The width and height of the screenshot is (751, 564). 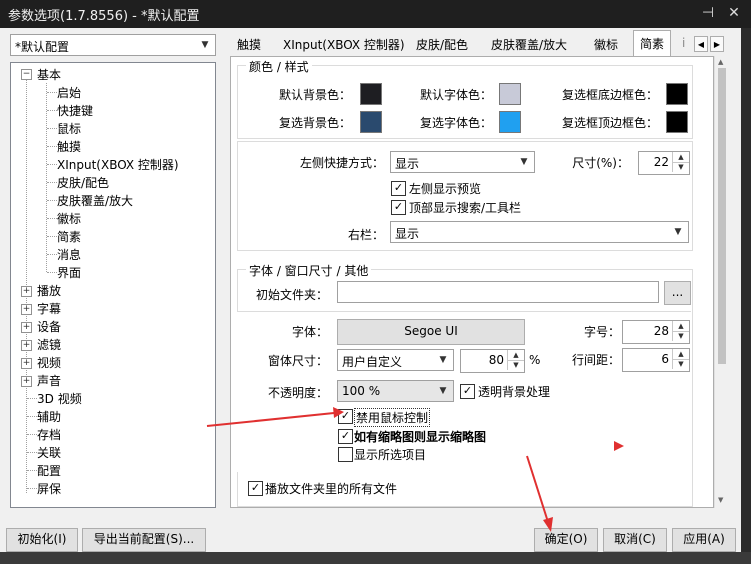 I want to click on annotation-arrows, so click(x=379, y=469).